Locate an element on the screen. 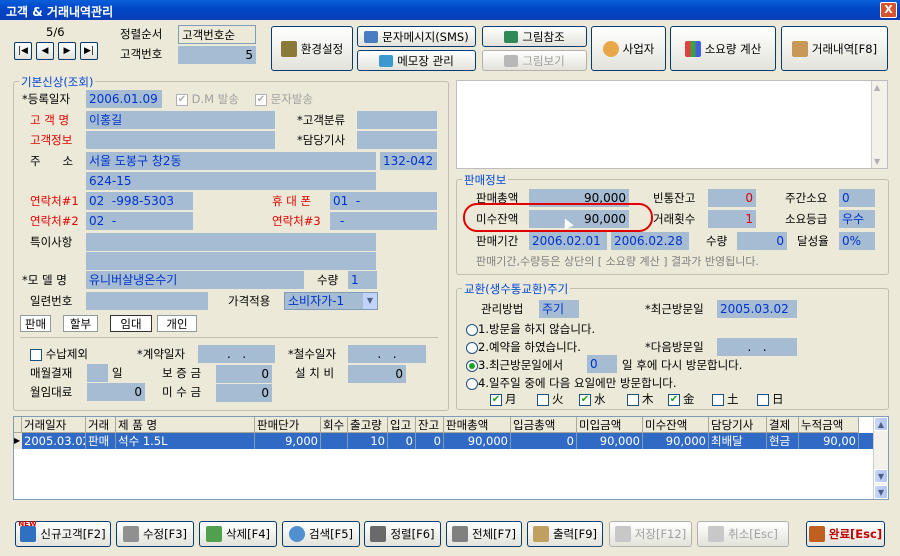 The width and height of the screenshot is (900, 556). withdraw-field: . . is located at coordinates (387, 354).